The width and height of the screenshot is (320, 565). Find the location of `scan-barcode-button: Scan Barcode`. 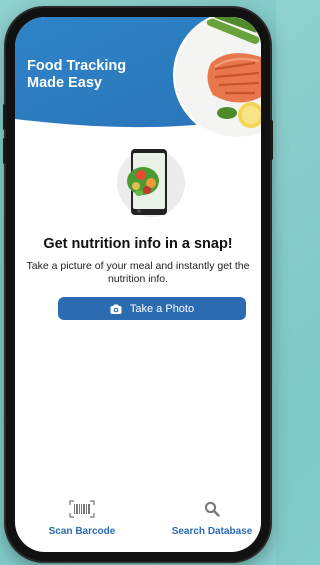

scan-barcode-button: Scan Barcode is located at coordinates (82, 518).